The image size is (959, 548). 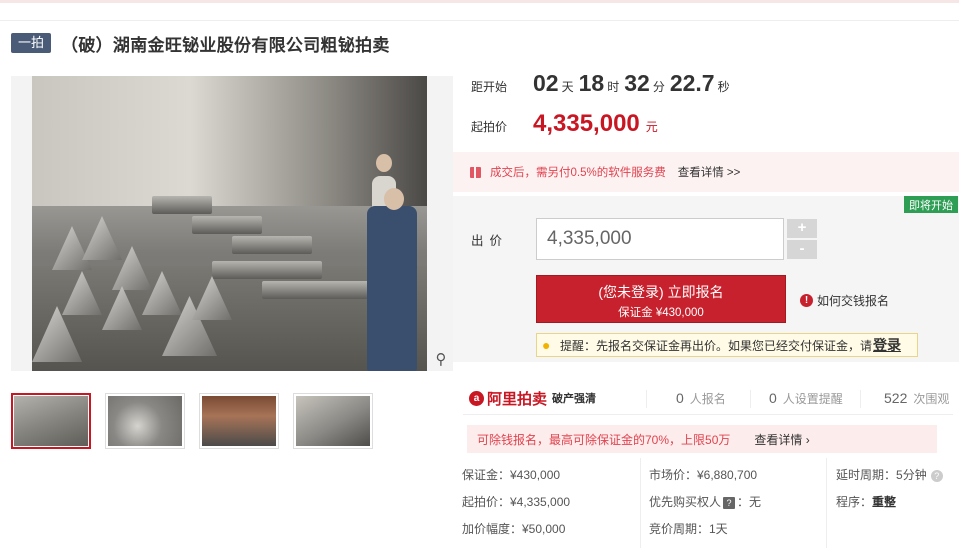 What do you see at coordinates (692, 83) in the screenshot?
I see `countdown-seconds: 22.7` at bounding box center [692, 83].